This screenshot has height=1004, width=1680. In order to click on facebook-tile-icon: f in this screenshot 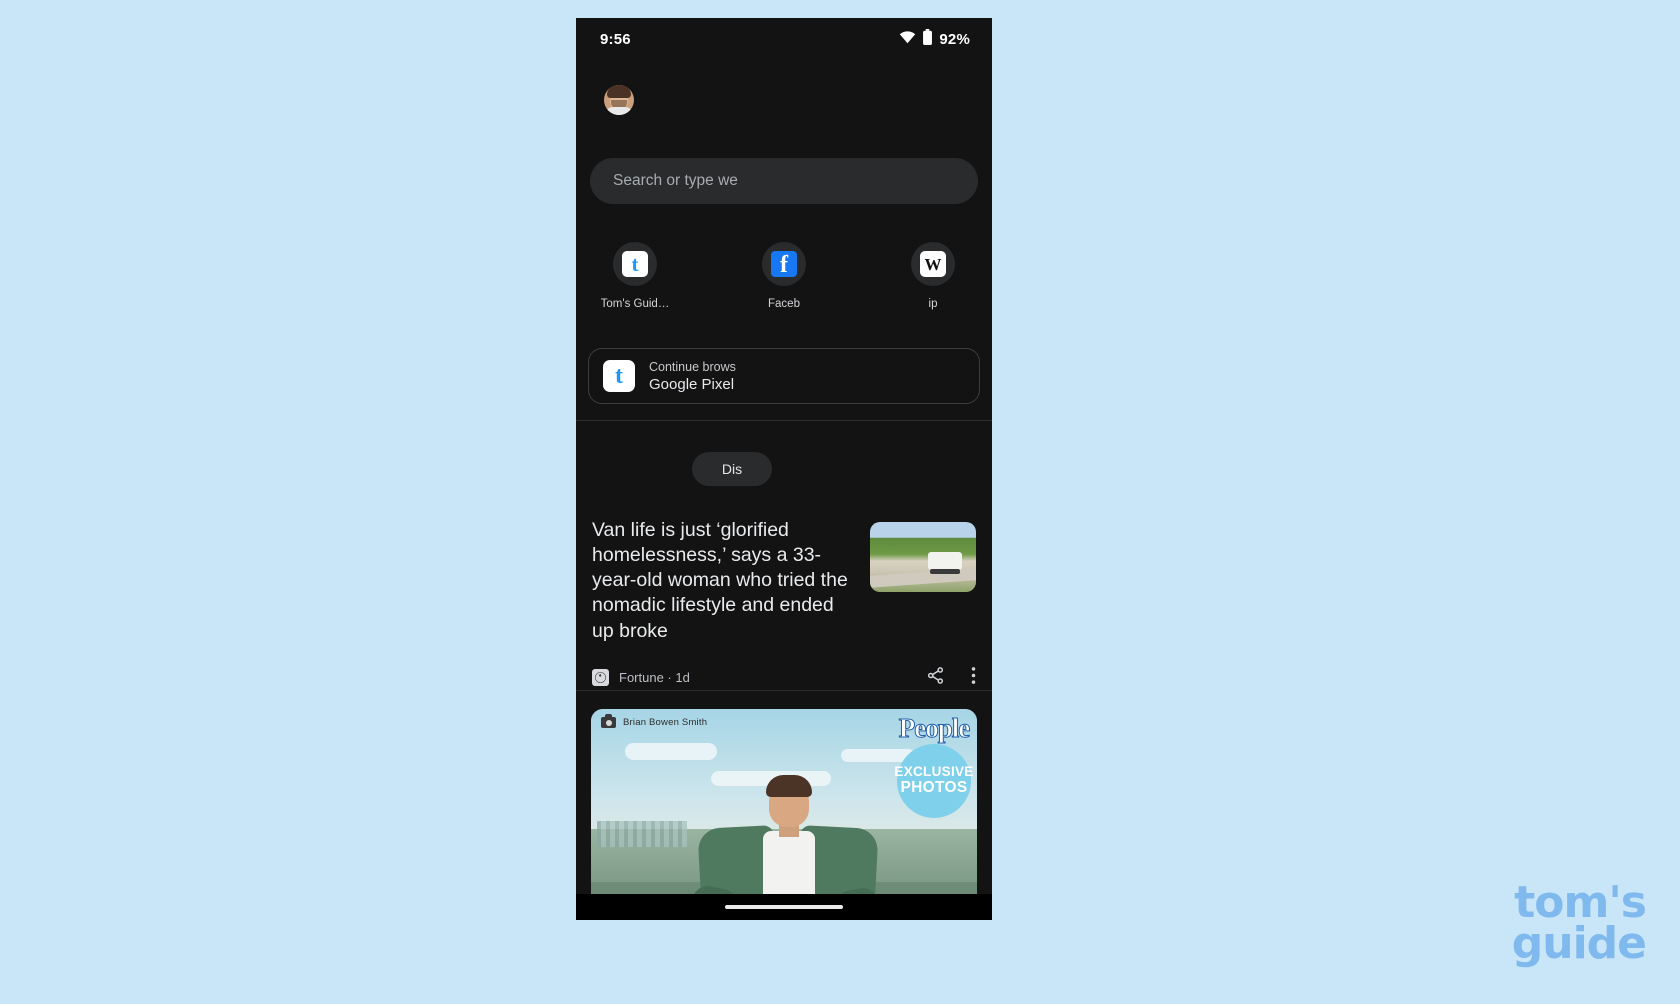, I will do `click(784, 264)`.